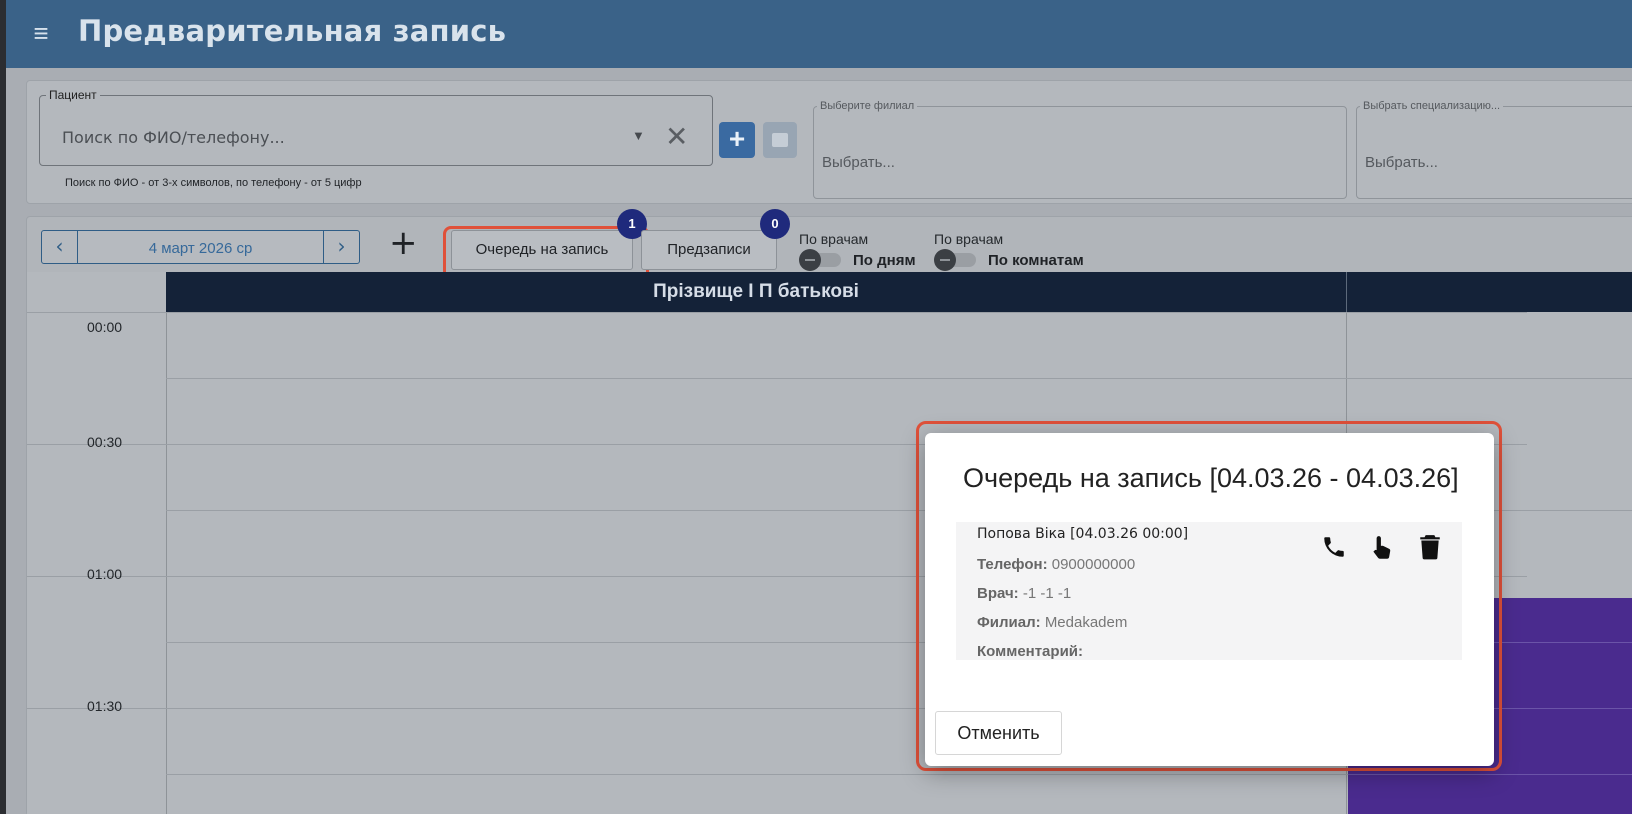 This screenshot has height=814, width=1632. I want to click on toggle-by-rooms-label: По комнатам, so click(1036, 260).